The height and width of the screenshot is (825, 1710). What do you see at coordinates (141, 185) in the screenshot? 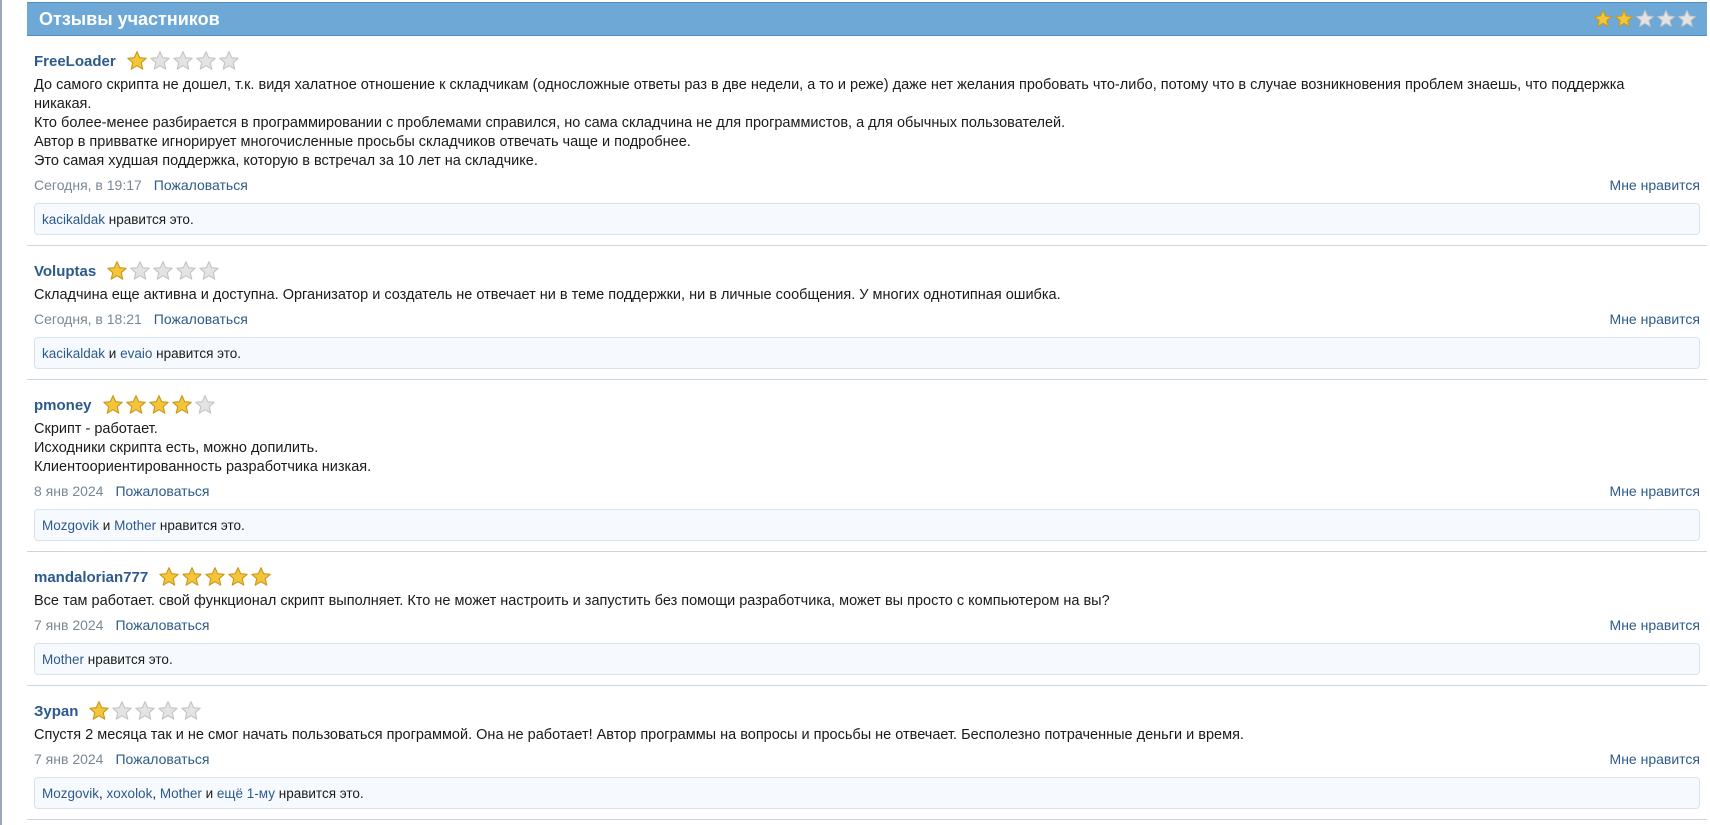
I see `review-meta-left: Сегодня, в 19:17 Пожаловаться` at bounding box center [141, 185].